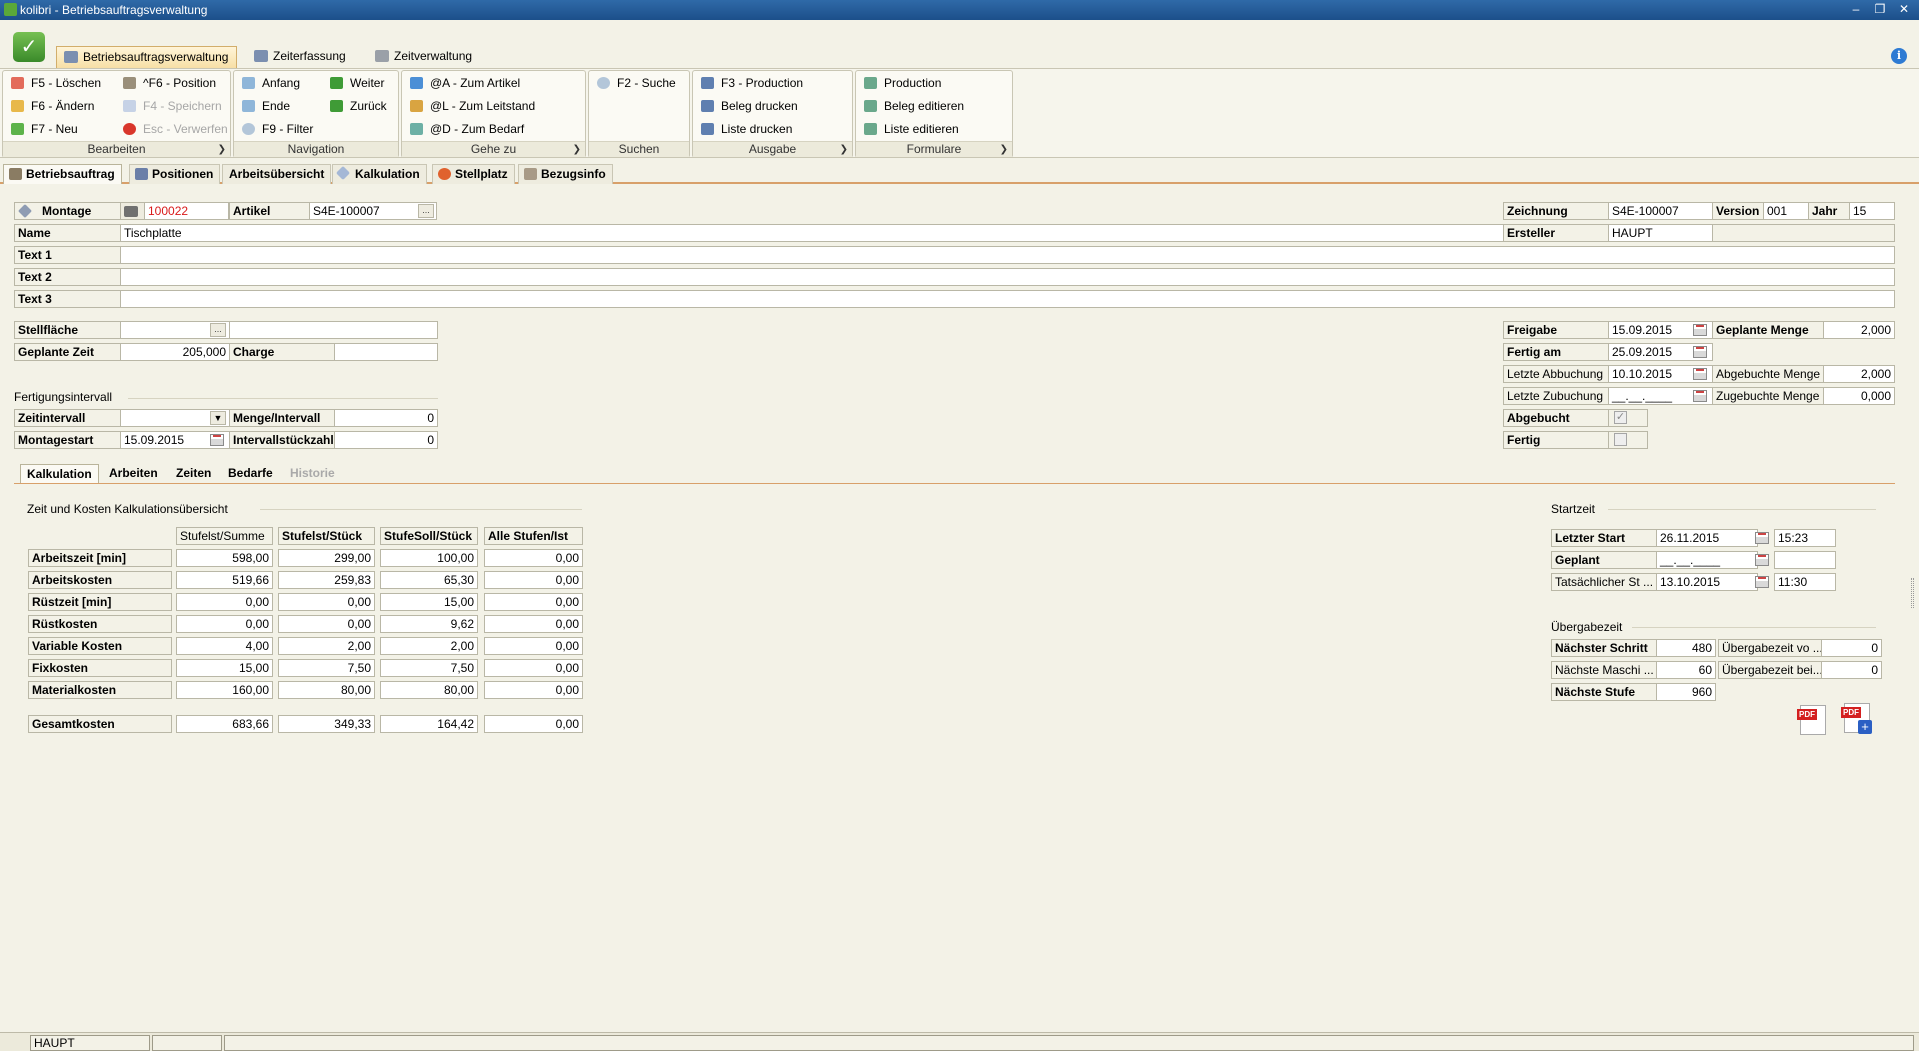  I want to click on save-icon, so click(129, 106).